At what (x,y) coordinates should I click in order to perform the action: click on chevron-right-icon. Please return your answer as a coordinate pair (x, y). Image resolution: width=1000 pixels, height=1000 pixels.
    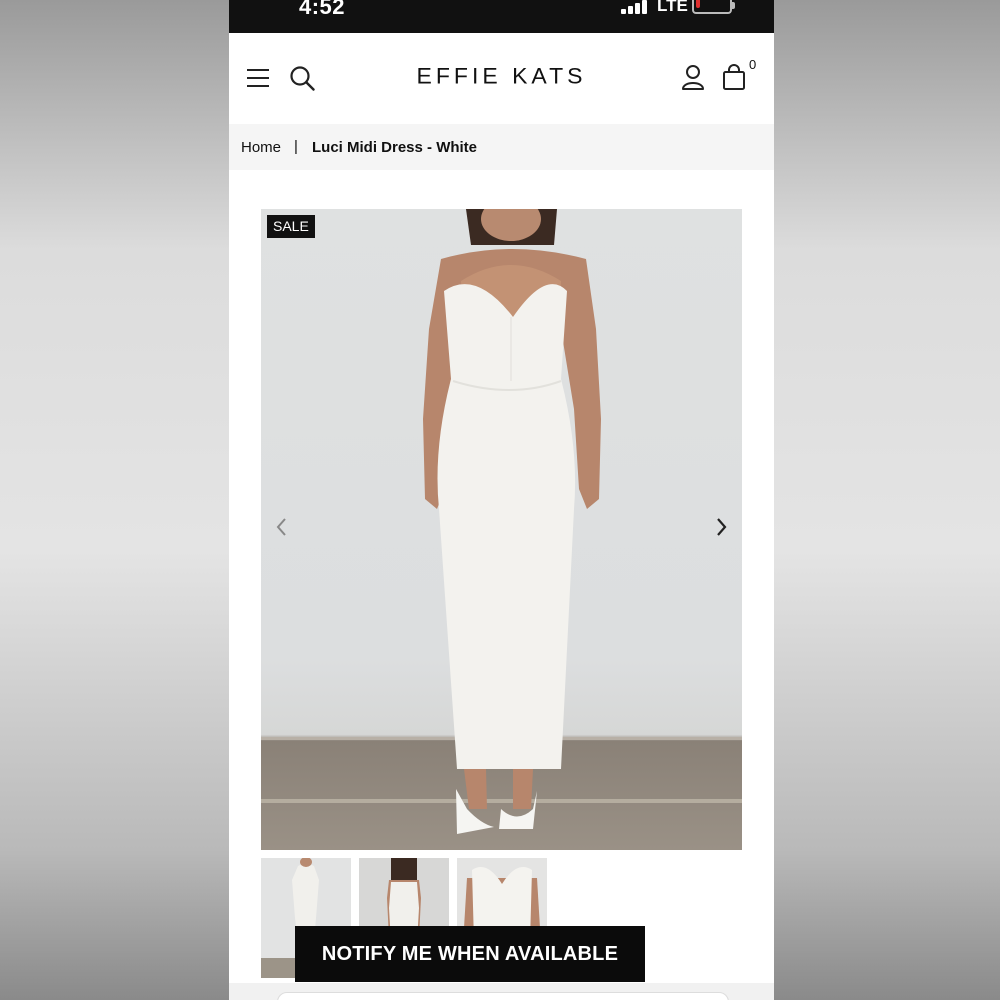
    Looking at the image, I should click on (721, 527).